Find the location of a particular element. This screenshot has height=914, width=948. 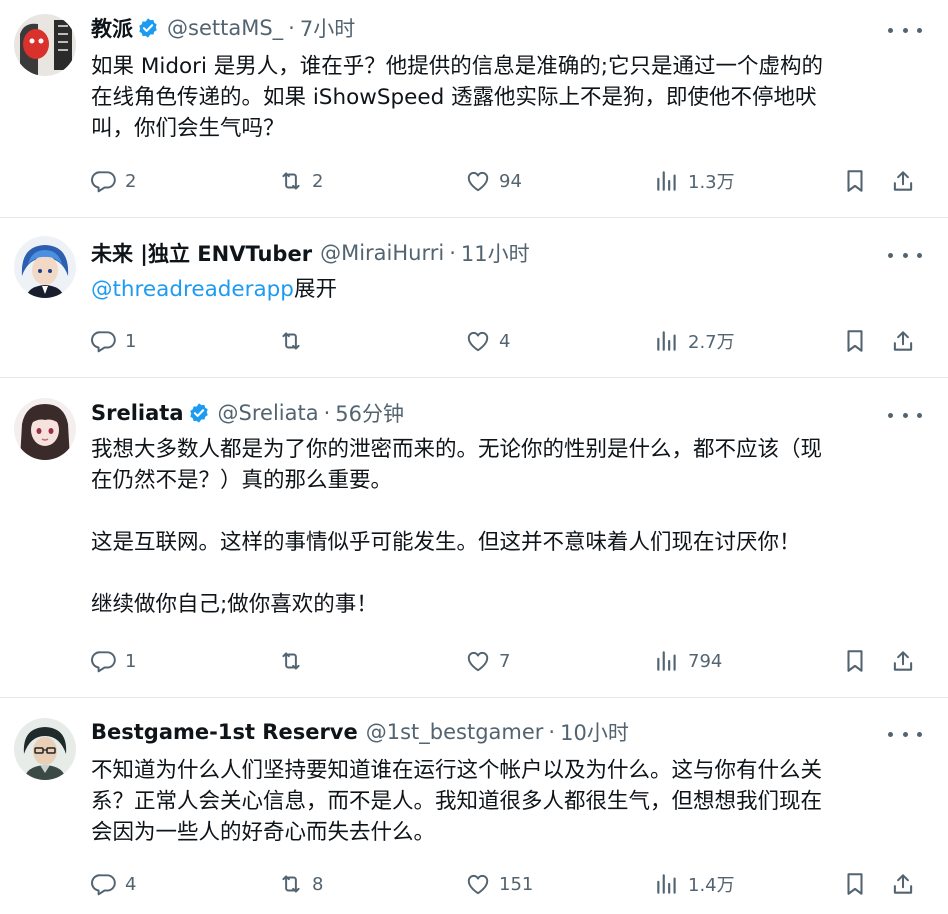

text-line: 系？正常人会关心信息，而不是人。我知道很多人都很生气，但想想我们现在 is located at coordinates (457, 801).